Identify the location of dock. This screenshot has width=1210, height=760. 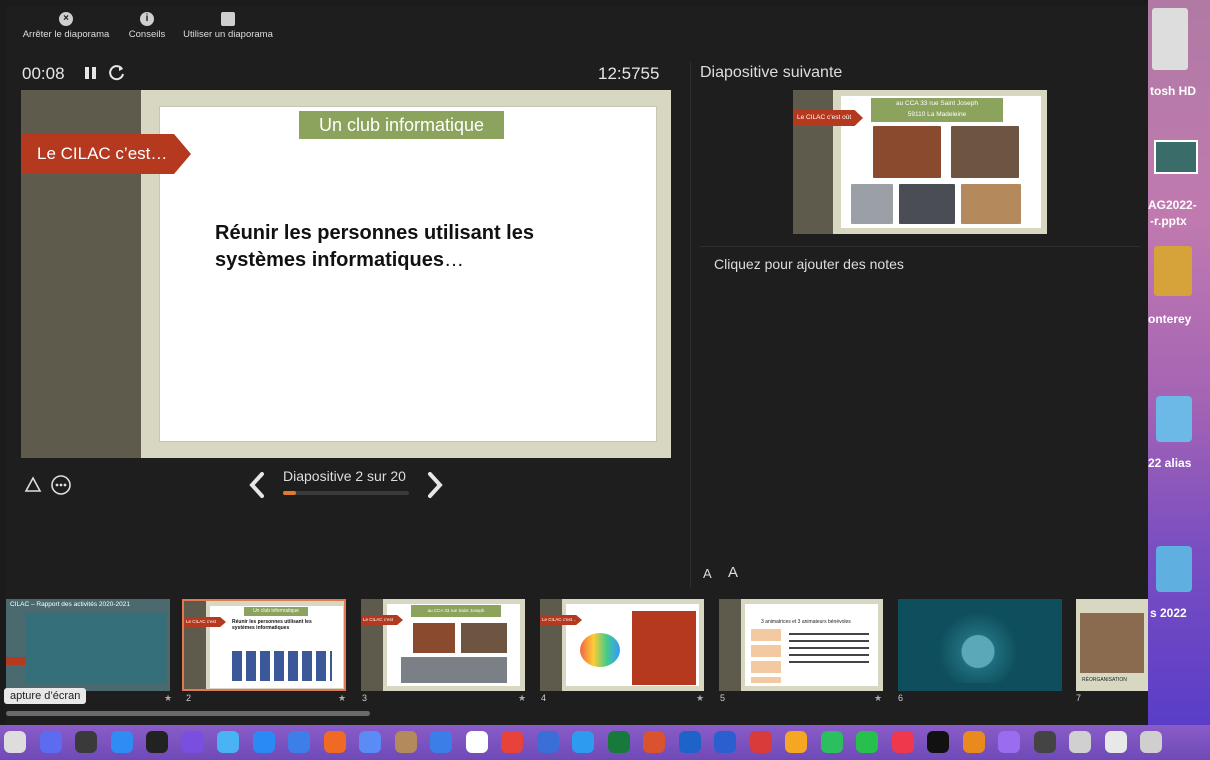
(605, 742).